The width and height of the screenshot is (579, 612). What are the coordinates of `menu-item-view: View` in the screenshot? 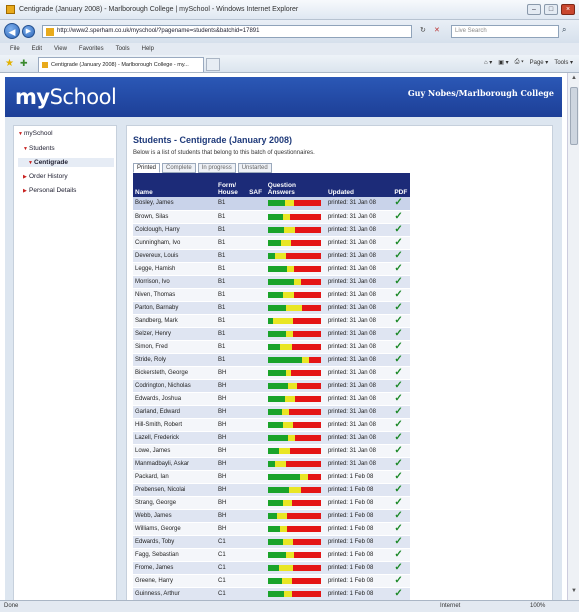 It's located at (60, 49).